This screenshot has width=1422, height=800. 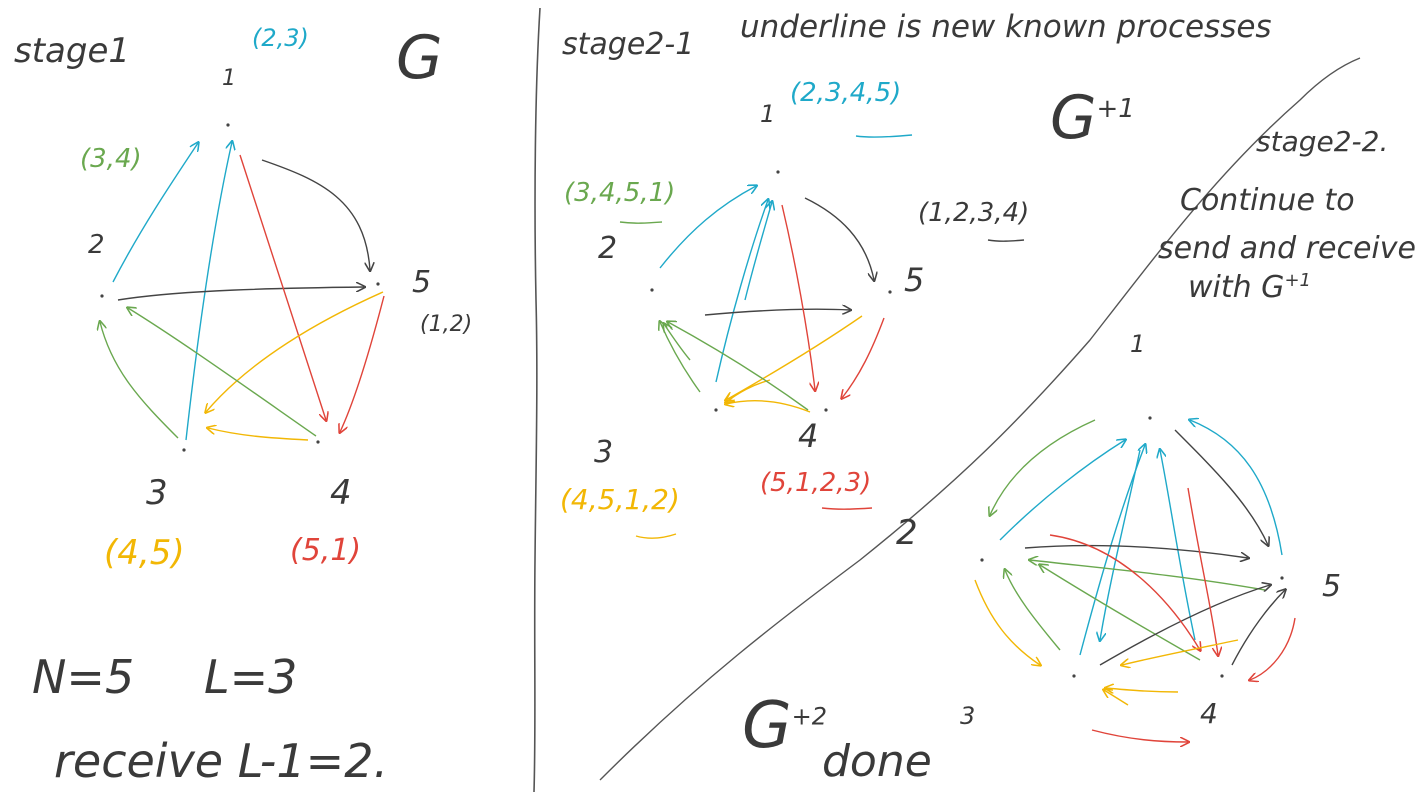 I want to click on s21-underline-n3, so click(x=656, y=536).